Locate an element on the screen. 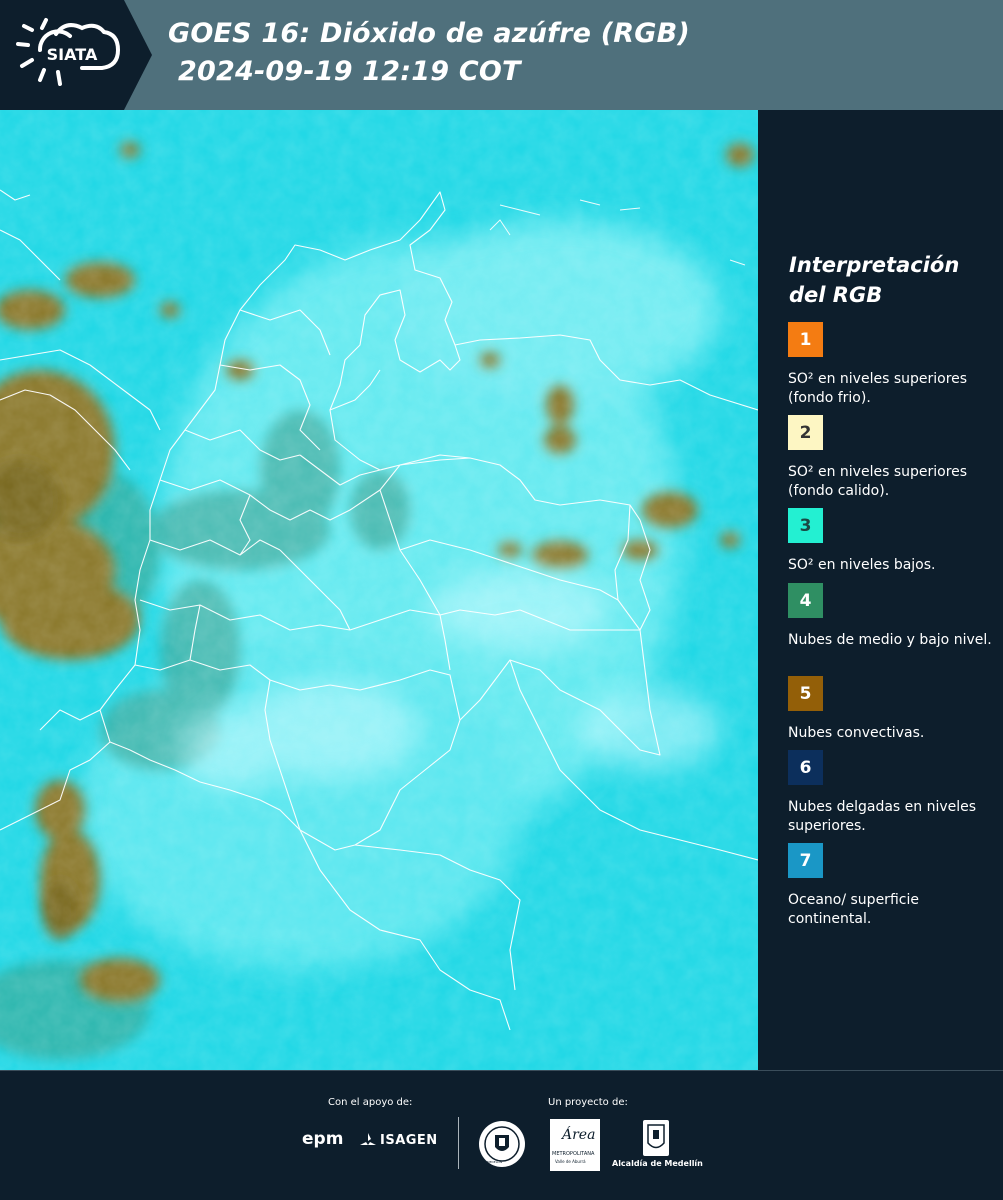 The width and height of the screenshot is (1003, 1200). legend-swatch-5: 5 is located at coordinates (805, 693).